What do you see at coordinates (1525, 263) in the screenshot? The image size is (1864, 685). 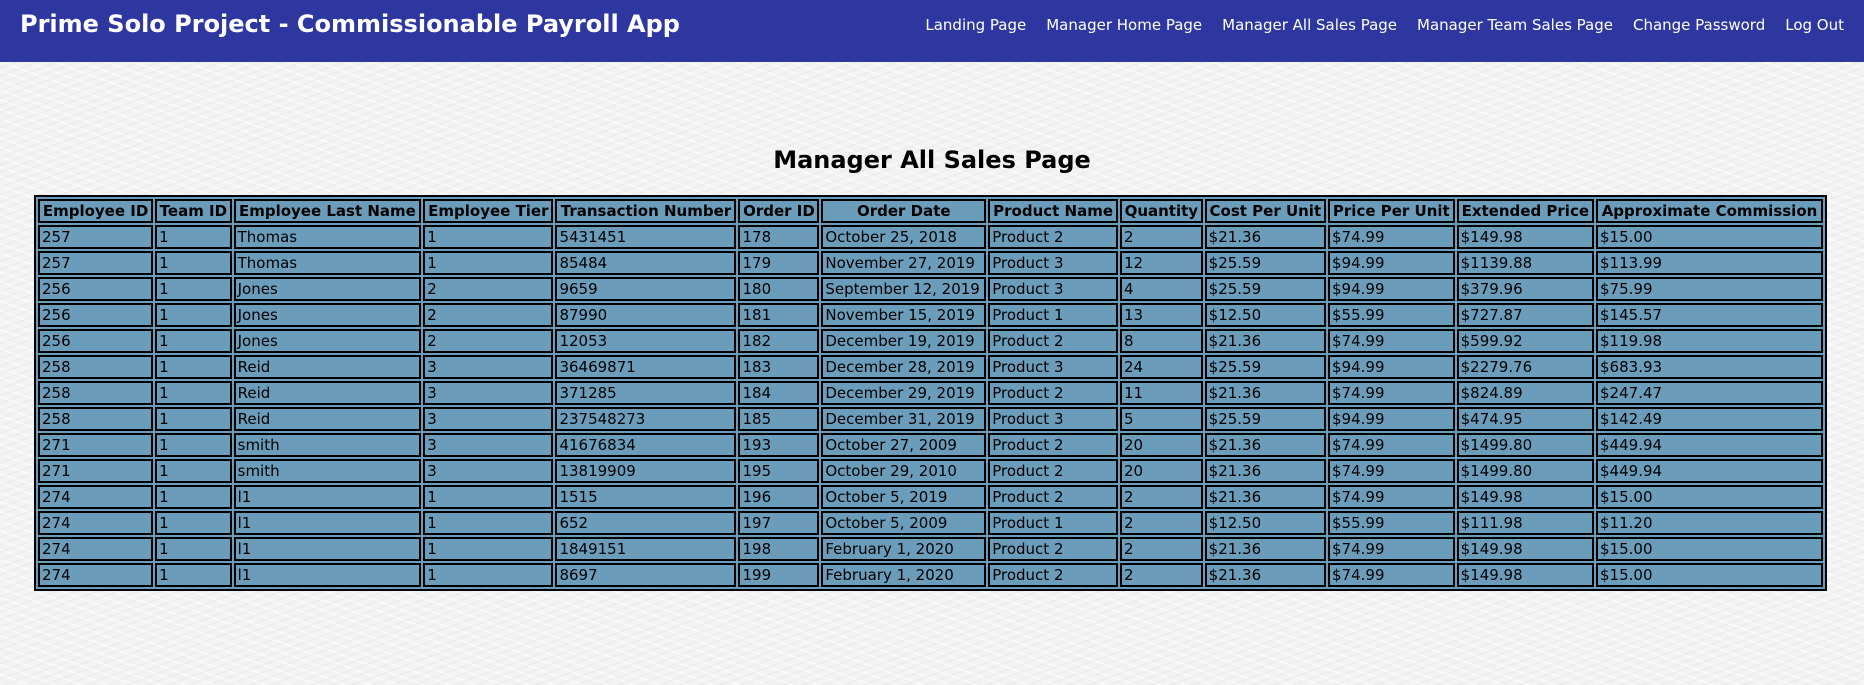 I see `table-cell: $1139.88` at bounding box center [1525, 263].